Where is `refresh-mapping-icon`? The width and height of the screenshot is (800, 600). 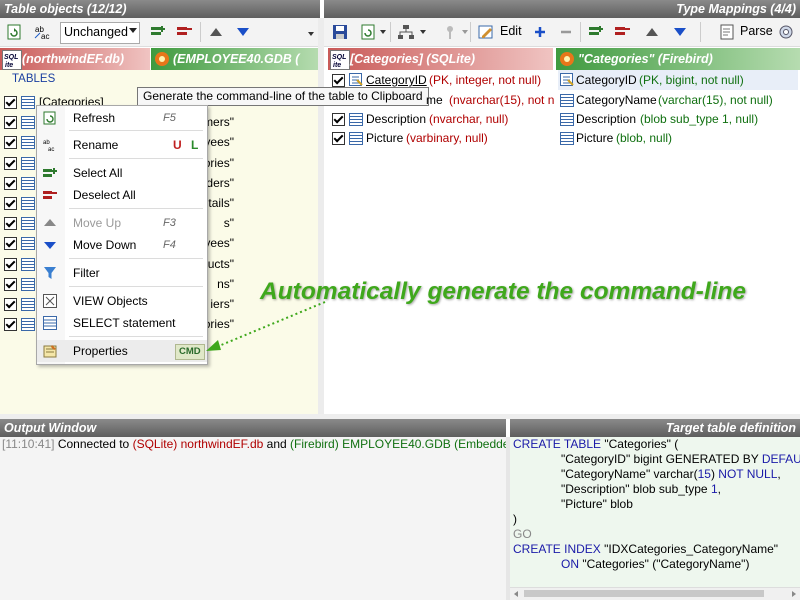
refresh-mapping-icon is located at coordinates (368, 32).